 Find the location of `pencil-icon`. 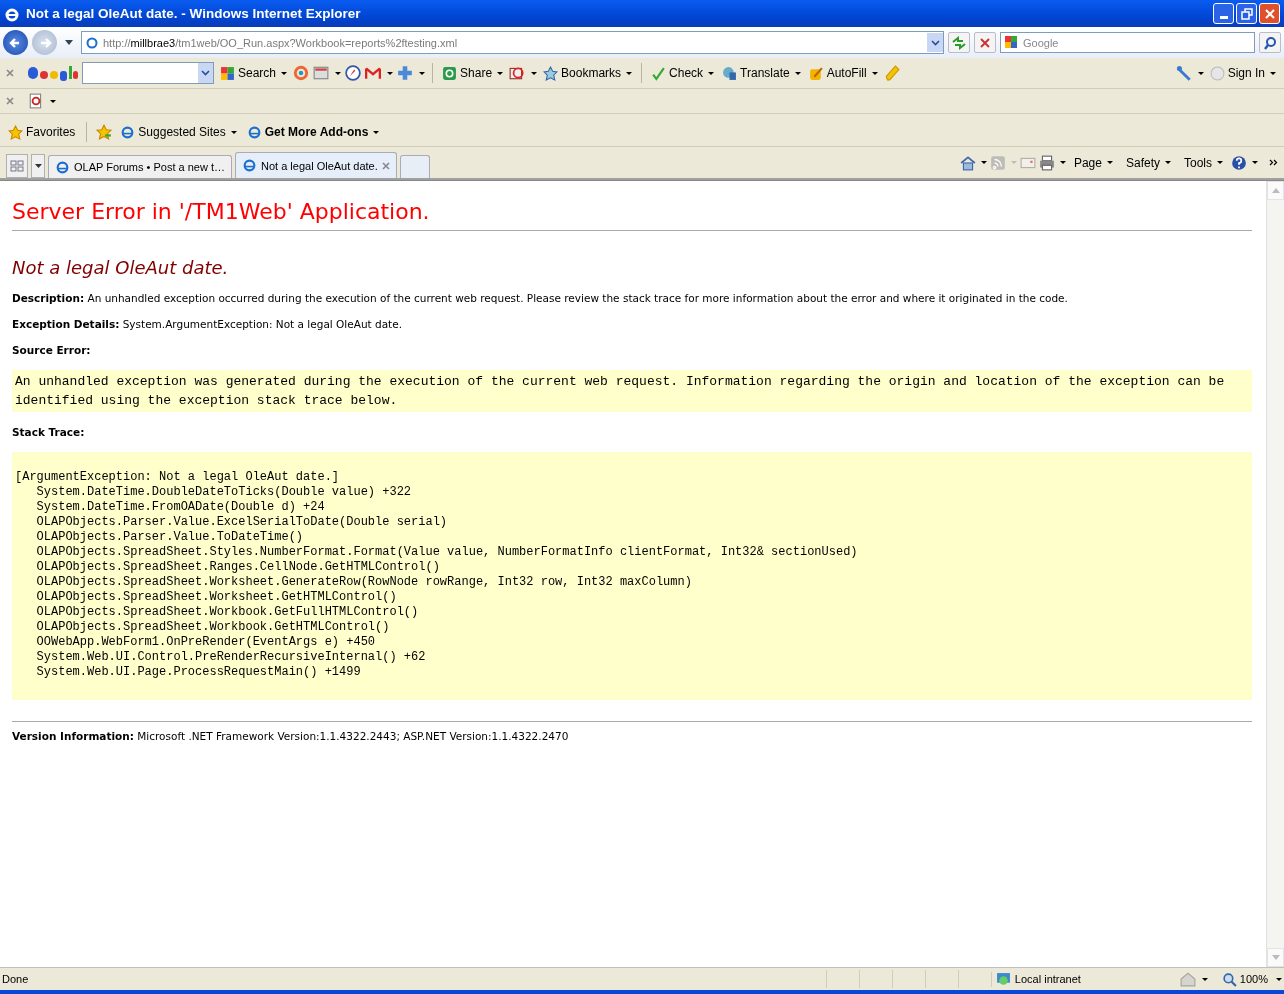

pencil-icon is located at coordinates (891, 73).